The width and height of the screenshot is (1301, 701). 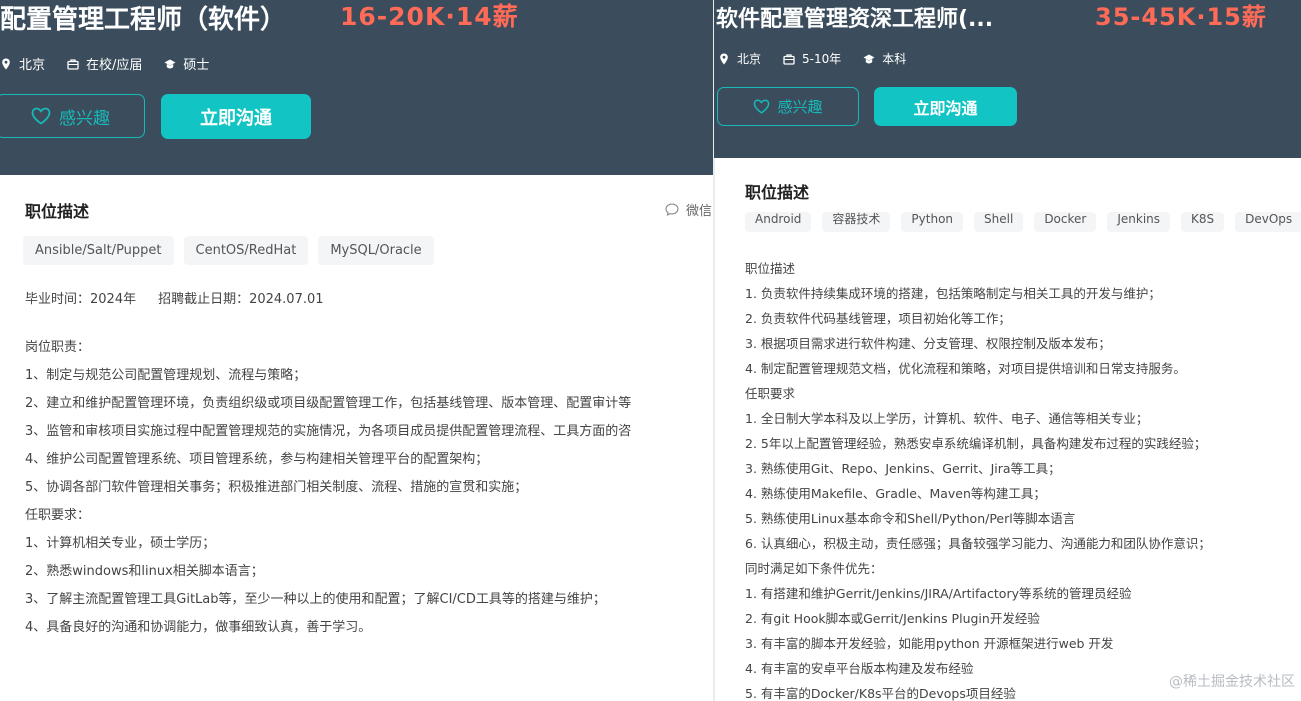 What do you see at coordinates (880, 693) in the screenshot?
I see `description-line: 5. 有丰富的Docker/K8s平台的Devops项目经验` at bounding box center [880, 693].